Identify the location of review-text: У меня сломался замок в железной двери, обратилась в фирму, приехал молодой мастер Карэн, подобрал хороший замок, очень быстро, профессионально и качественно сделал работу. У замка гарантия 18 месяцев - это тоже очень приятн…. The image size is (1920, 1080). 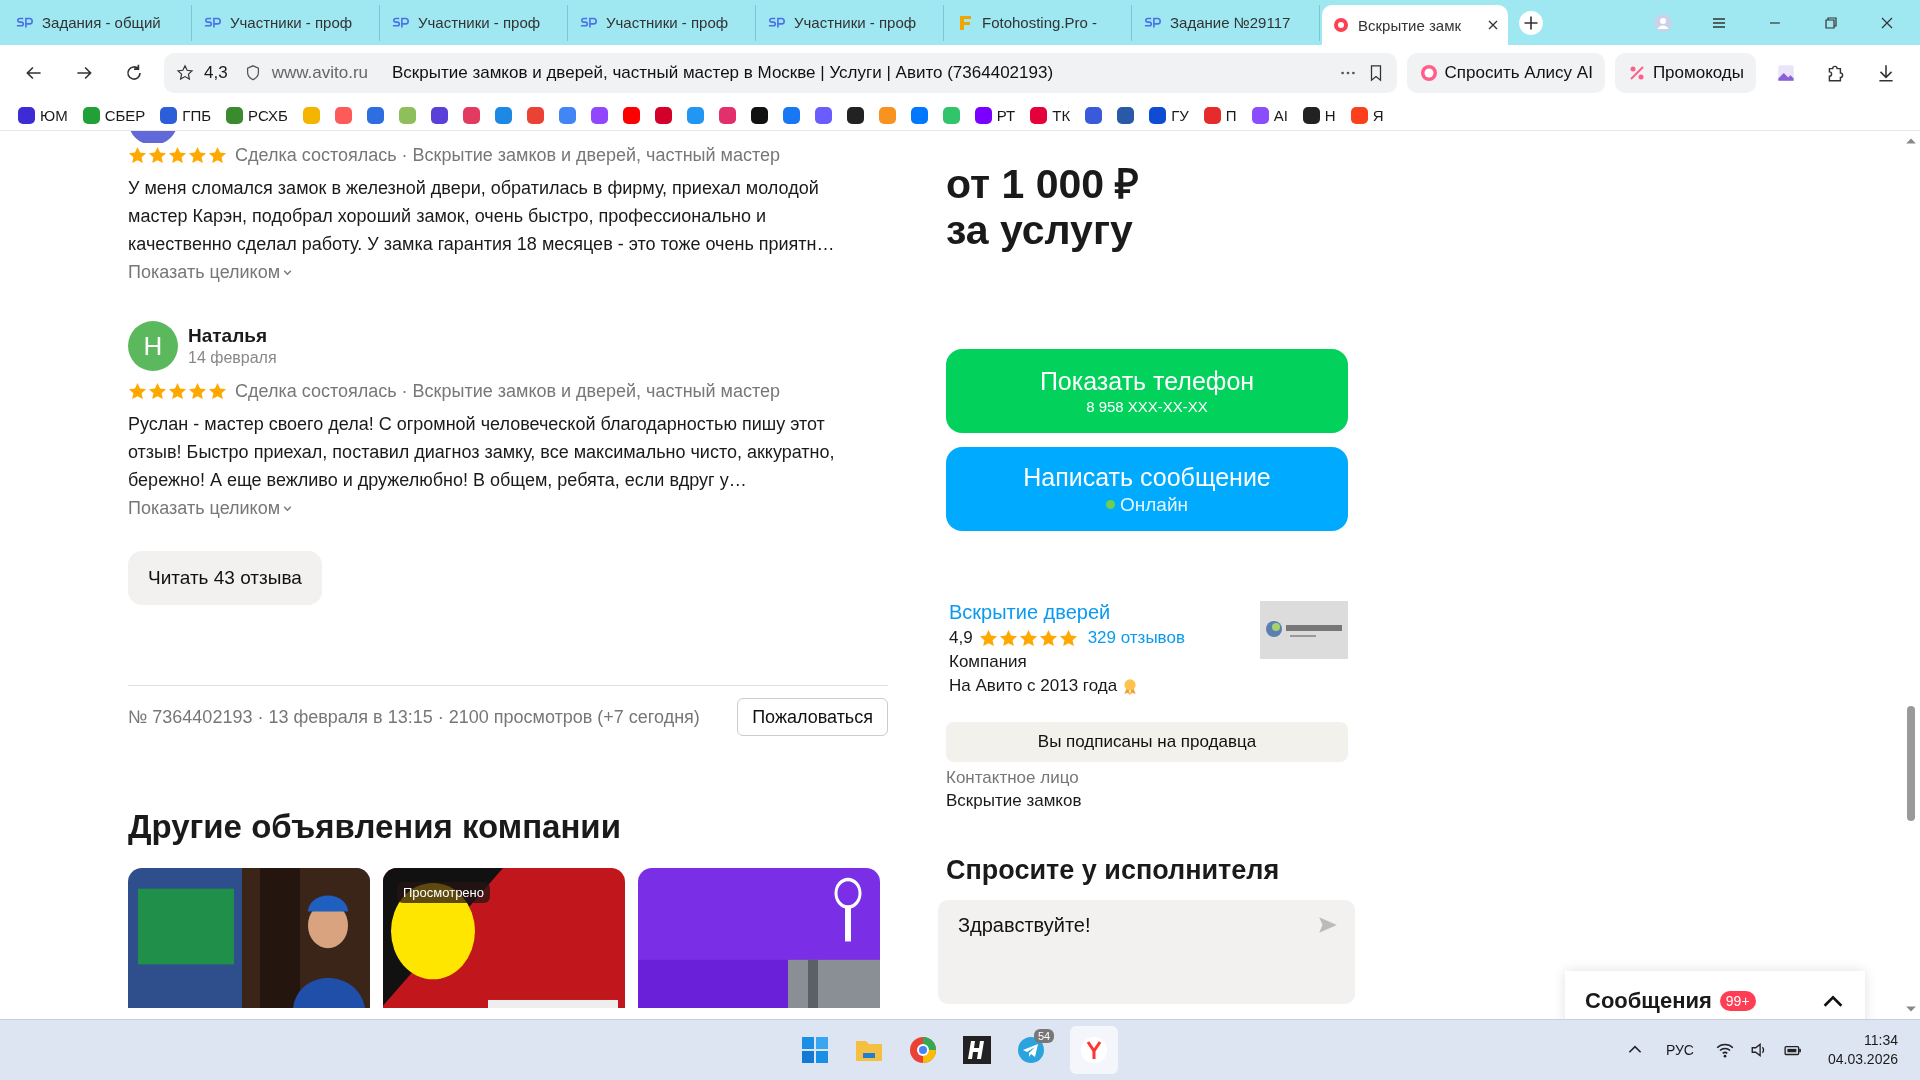
(482, 216).